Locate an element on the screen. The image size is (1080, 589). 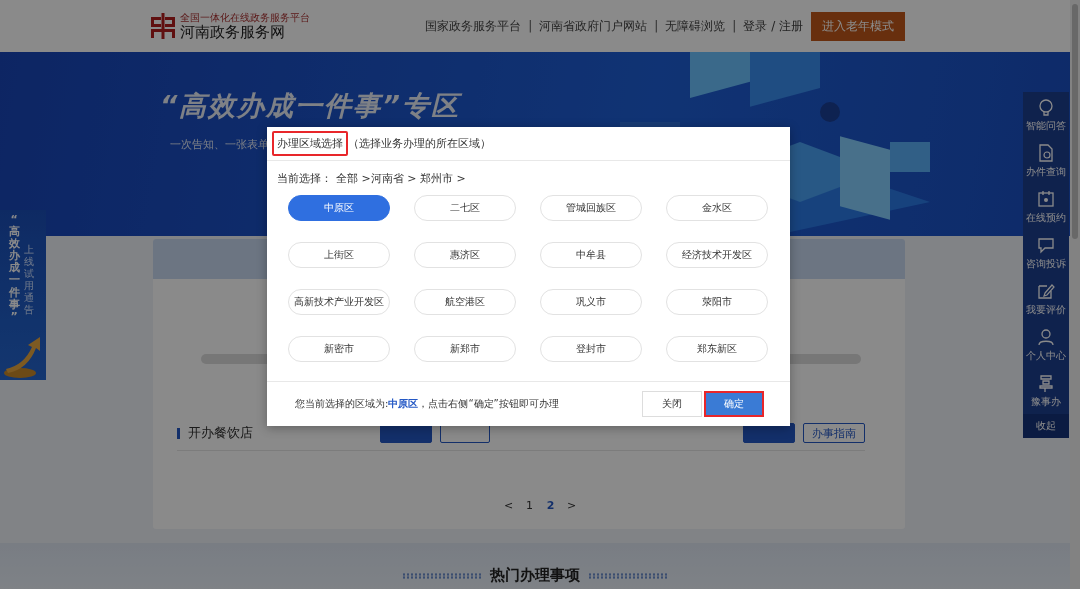
region-option: 金水区 is located at coordinates (717, 208).